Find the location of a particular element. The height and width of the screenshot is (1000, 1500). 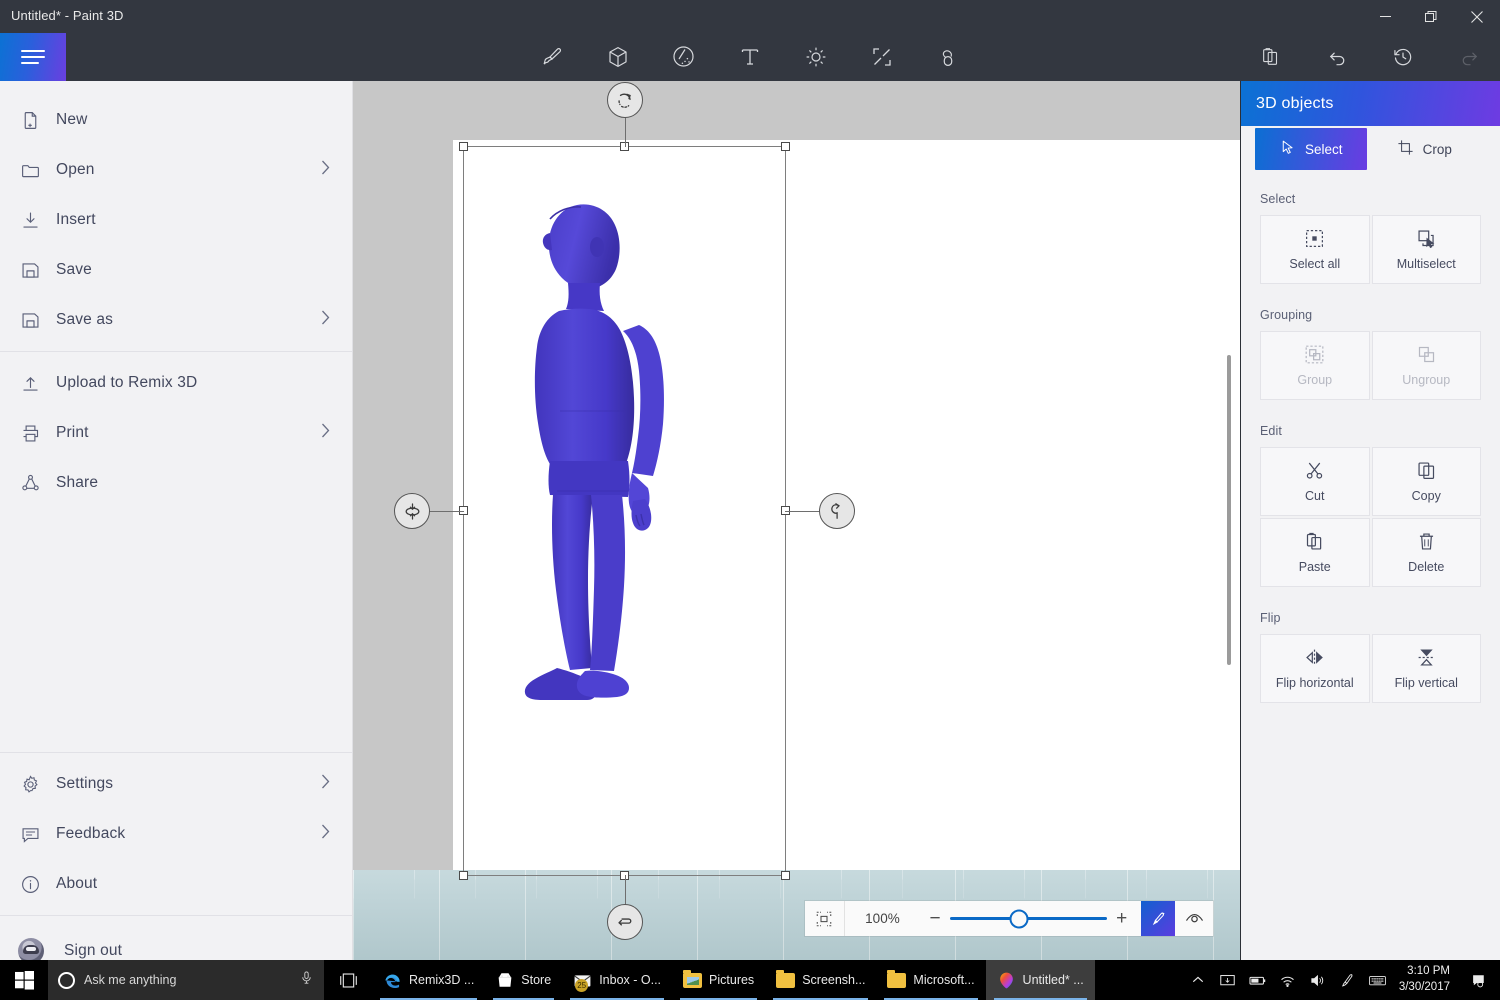

menu-item-print: Print is located at coordinates (176, 433).